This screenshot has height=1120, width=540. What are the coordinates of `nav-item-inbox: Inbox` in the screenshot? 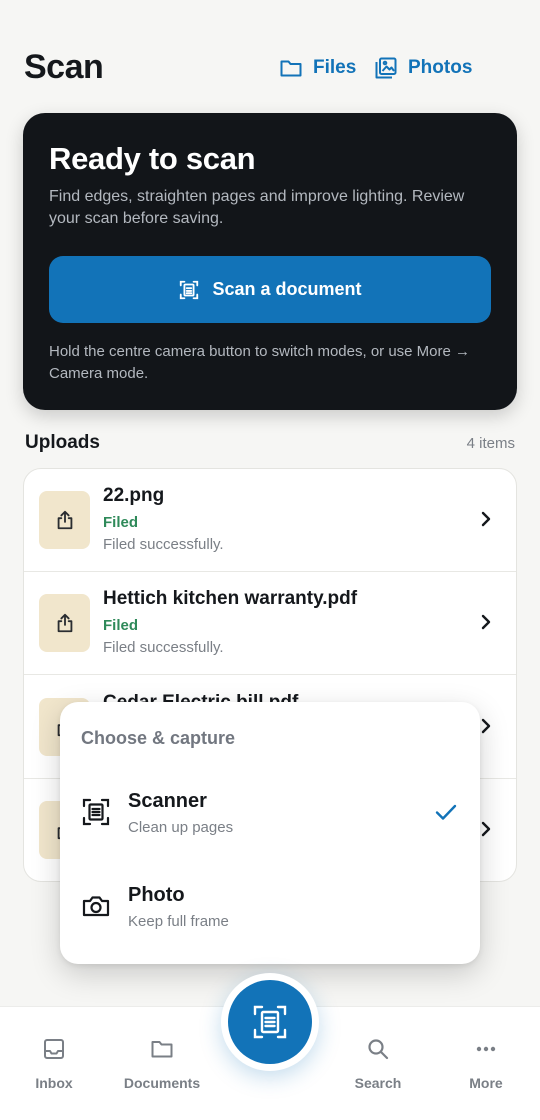 It's located at (54, 1064).